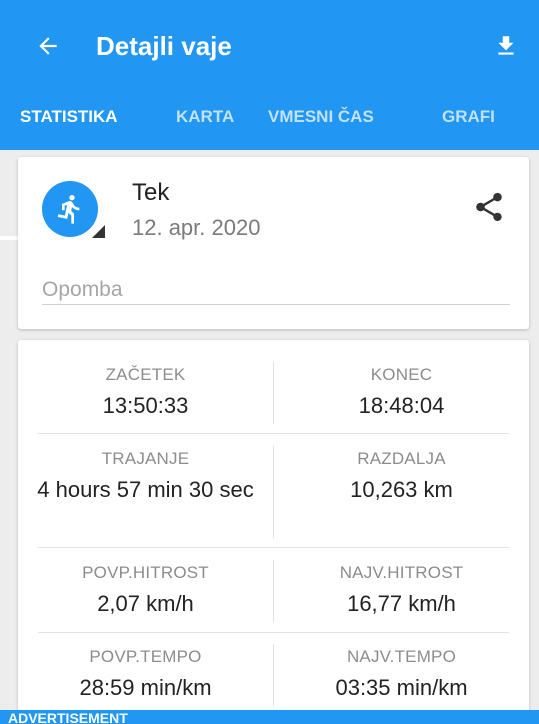 The width and height of the screenshot is (539, 724). What do you see at coordinates (145, 590) in the screenshot?
I see `stat-avg-speed: POVP.HITROST 2,07 km/h` at bounding box center [145, 590].